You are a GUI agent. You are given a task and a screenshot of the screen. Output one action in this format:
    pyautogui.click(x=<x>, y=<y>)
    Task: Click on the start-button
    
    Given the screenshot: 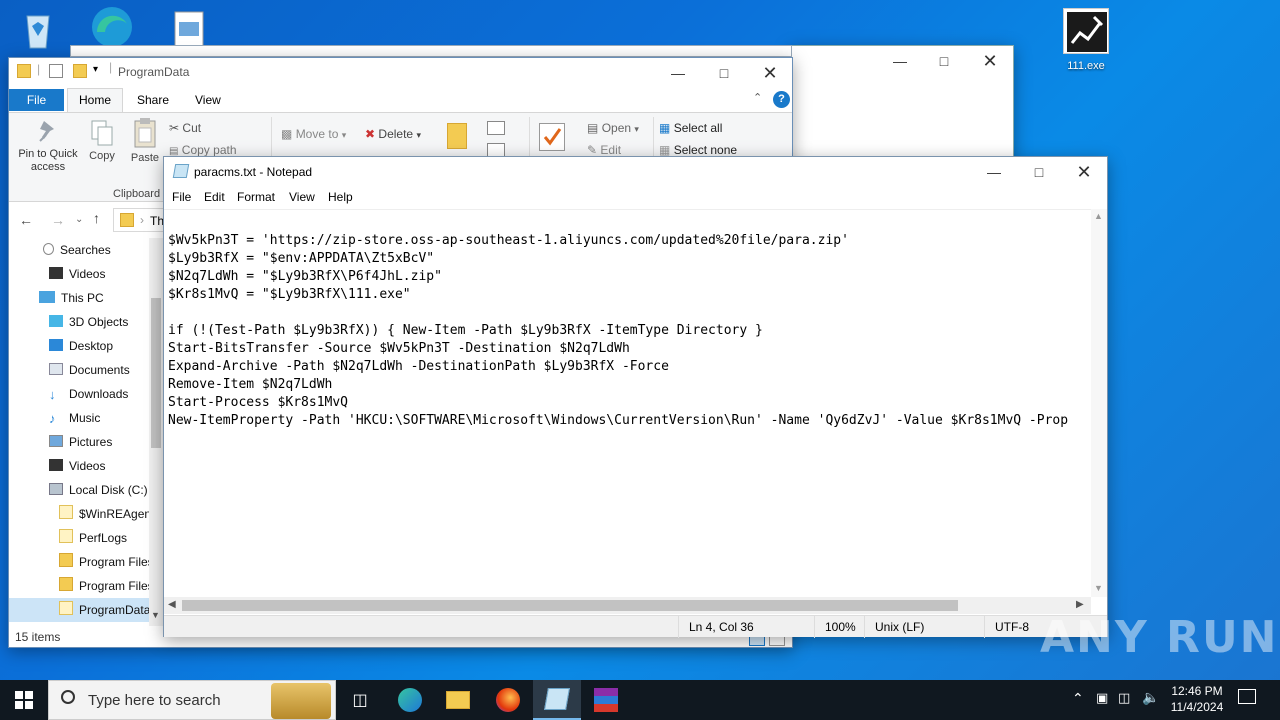 What is the action you would take?
    pyautogui.click(x=24, y=700)
    